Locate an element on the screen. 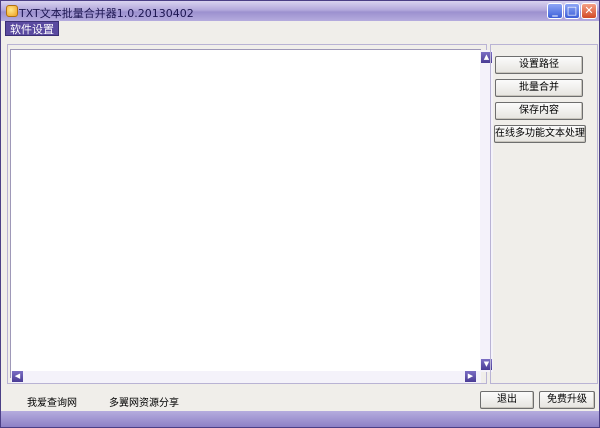 The height and width of the screenshot is (428, 600). bottom-border is located at coordinates (300, 419).